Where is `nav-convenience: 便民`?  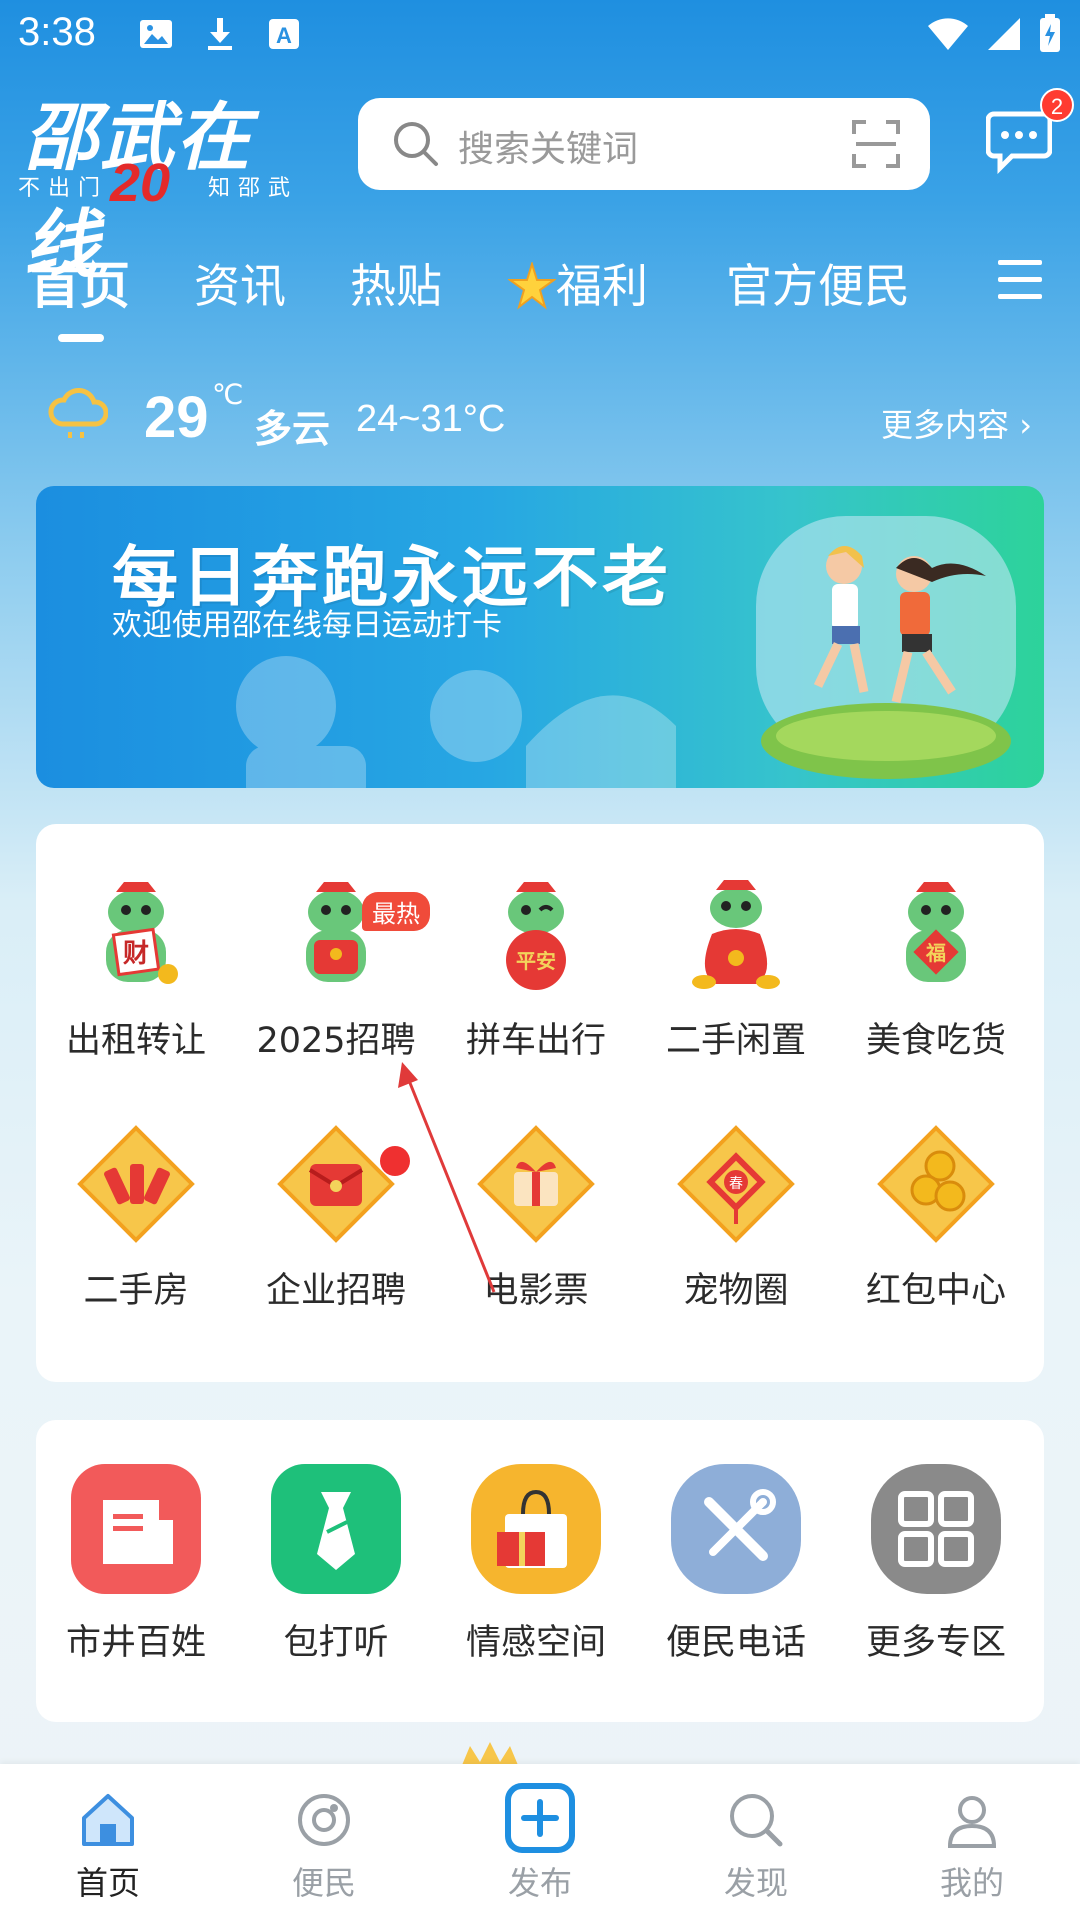
nav-convenience: 便民 is located at coordinates (324, 1842).